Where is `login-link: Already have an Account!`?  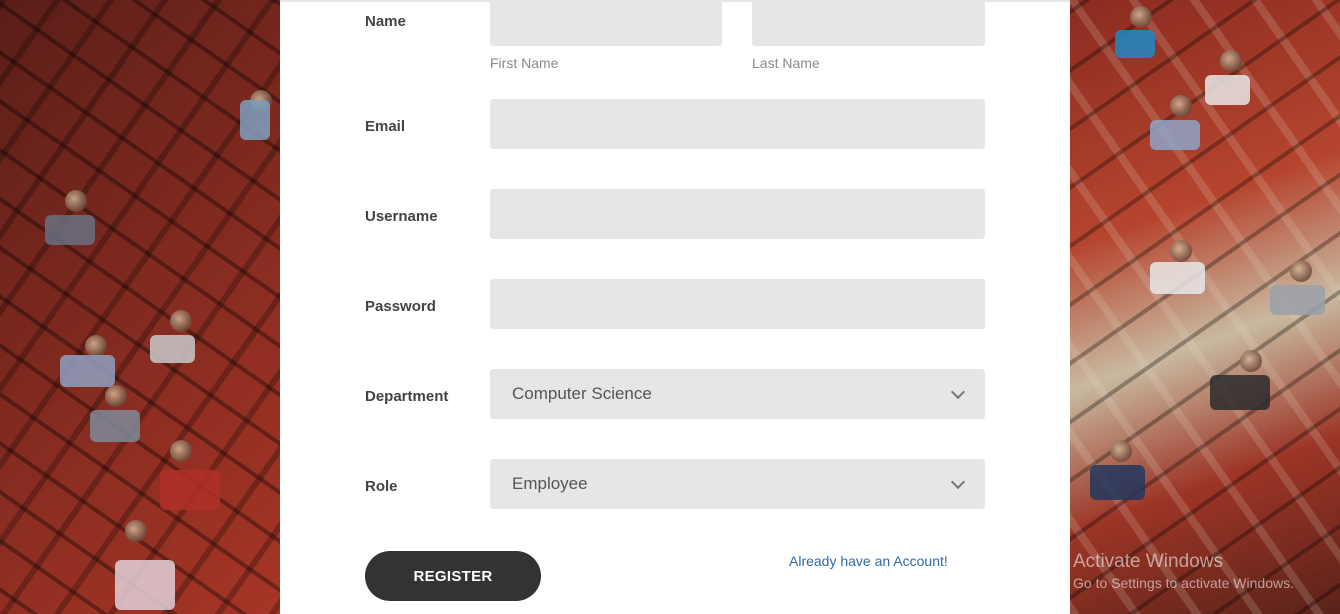 login-link: Already have an Account! is located at coordinates (868, 561).